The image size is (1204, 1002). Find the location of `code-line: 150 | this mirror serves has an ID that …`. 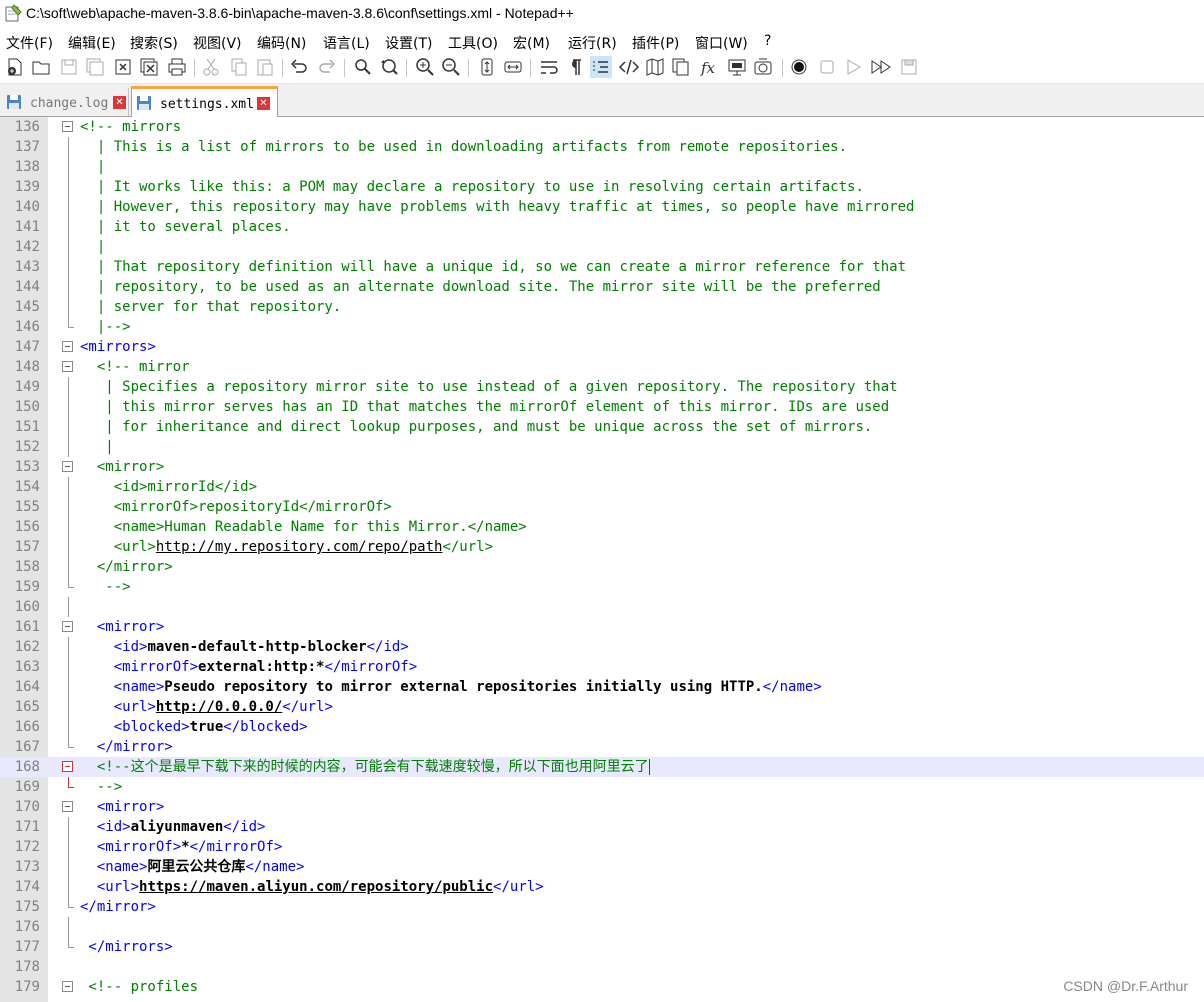

code-line: 150 | this mirror serves has an ID that … is located at coordinates (602, 407).